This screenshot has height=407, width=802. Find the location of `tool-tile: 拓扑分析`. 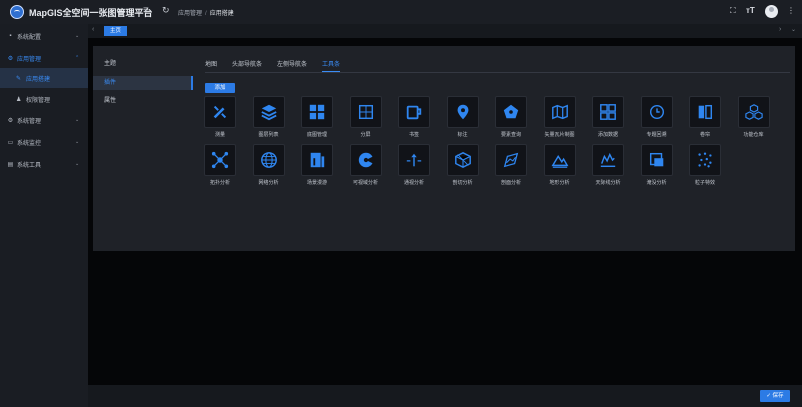

tool-tile: 拓扑分析 is located at coordinates (220, 167).